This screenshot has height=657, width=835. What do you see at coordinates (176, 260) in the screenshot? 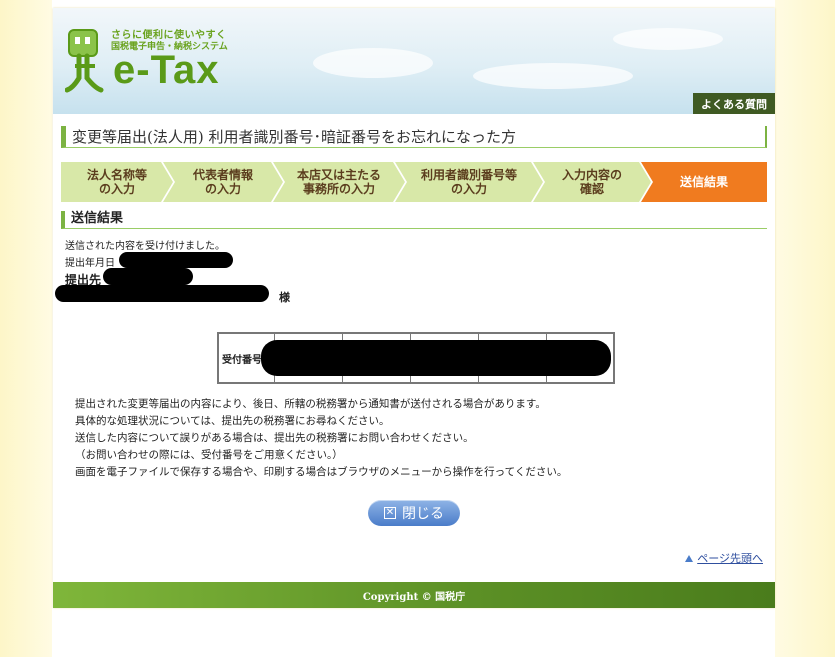
I see `redacted-date` at bounding box center [176, 260].